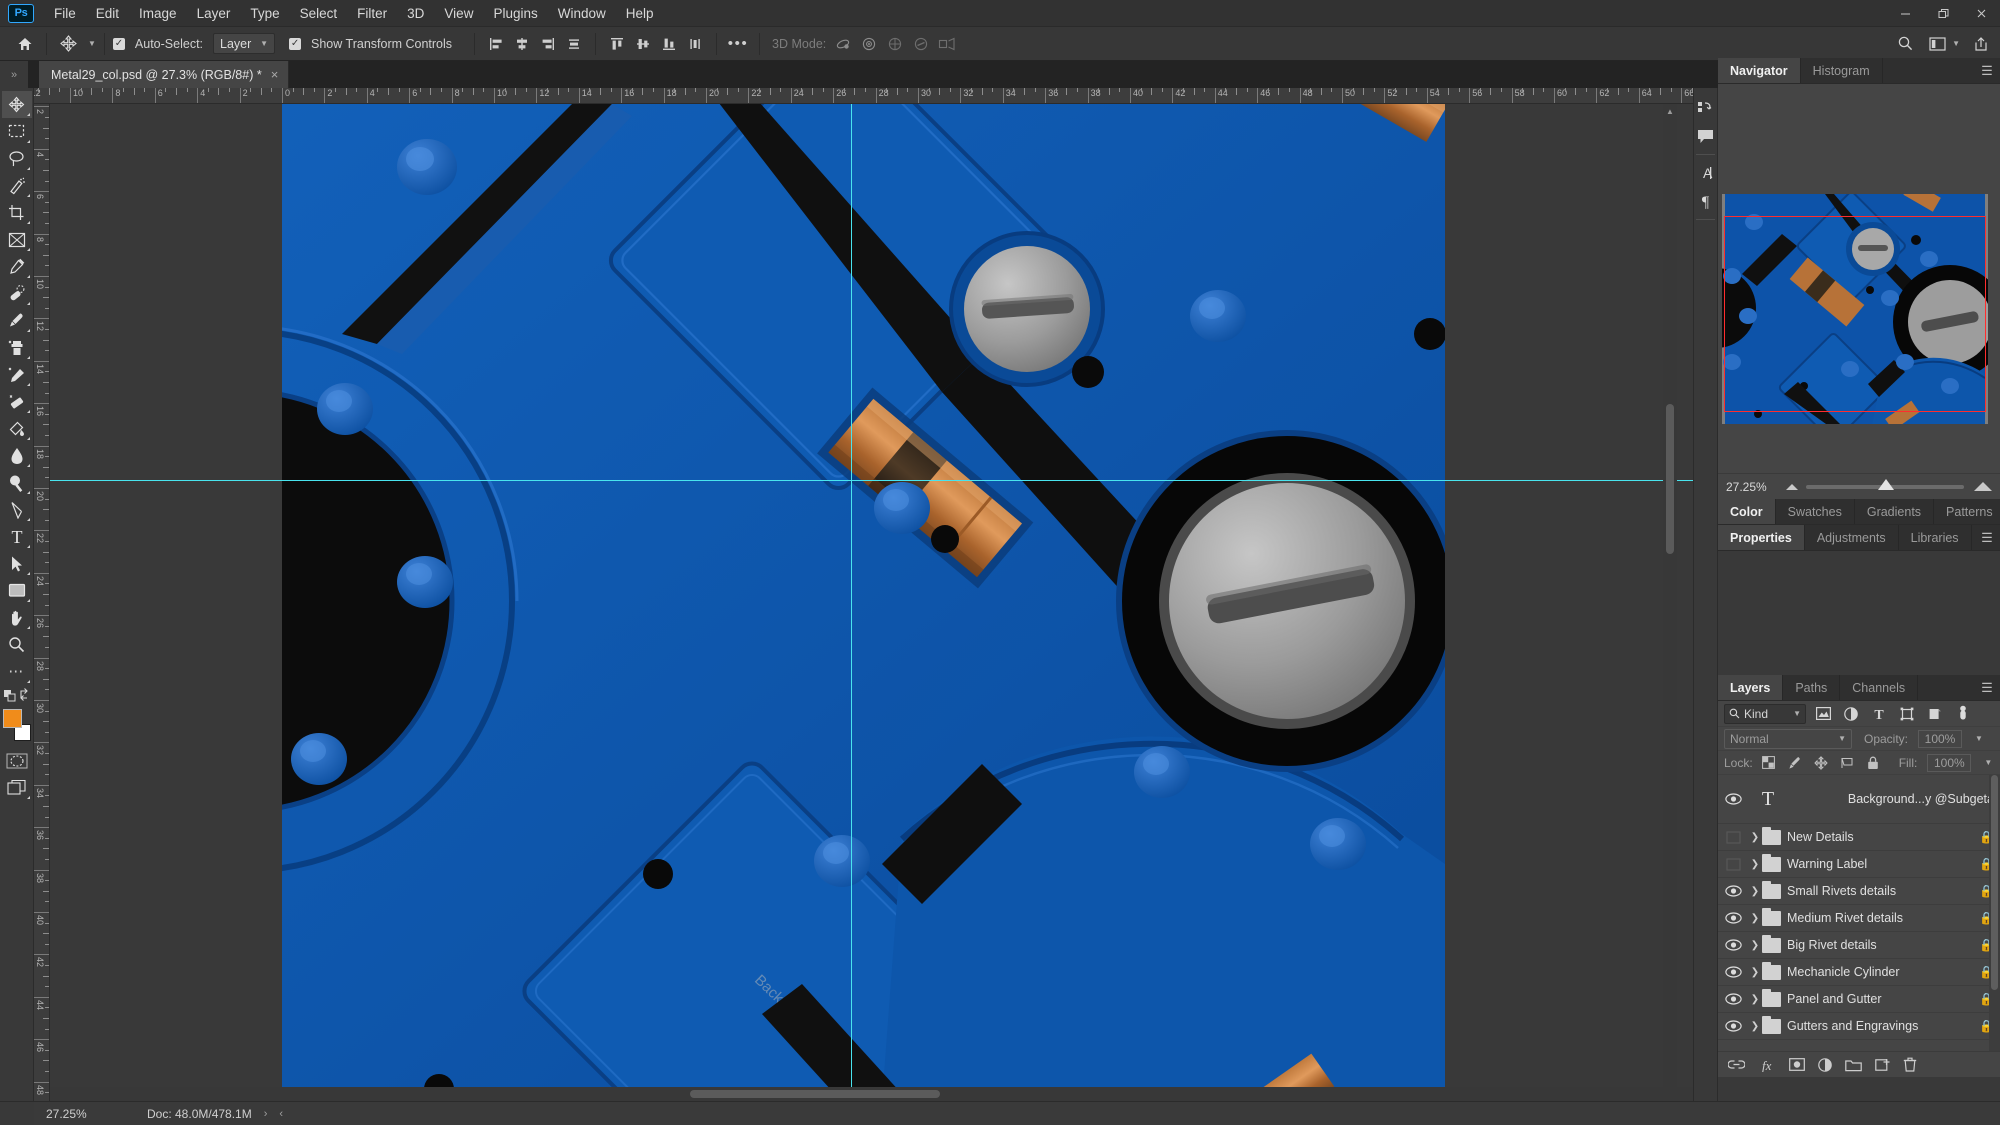  Describe the element at coordinates (17, 131) in the screenshot. I see `rectangular-marquee-tool` at that location.